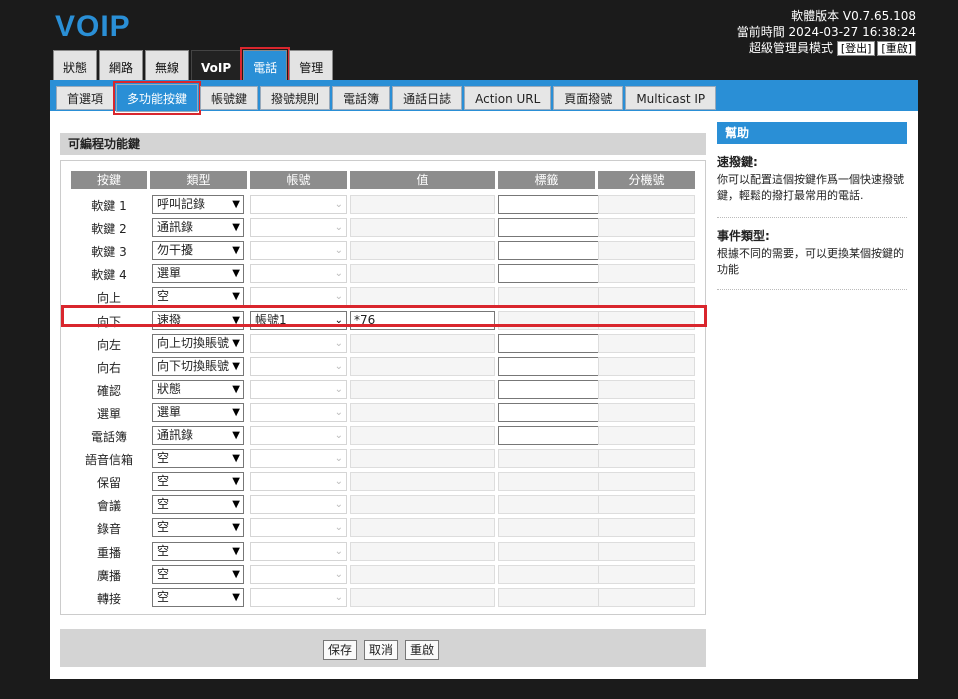 The image size is (958, 699). Describe the element at coordinates (157, 98) in the screenshot. I see `subtab-function-keys: 多功能按鍵` at that location.